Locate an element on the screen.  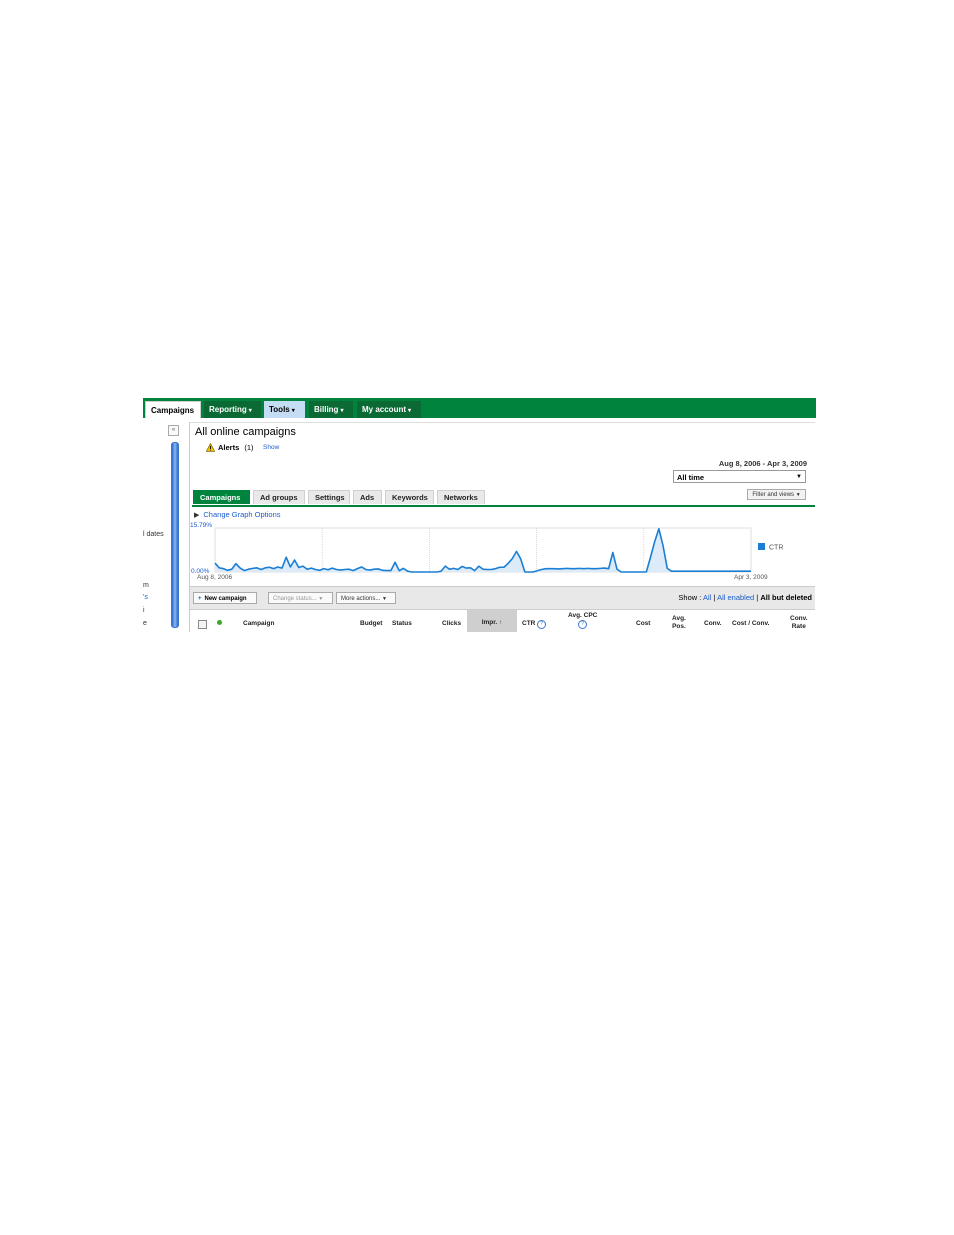
legend-swatch is located at coordinates (761, 546).